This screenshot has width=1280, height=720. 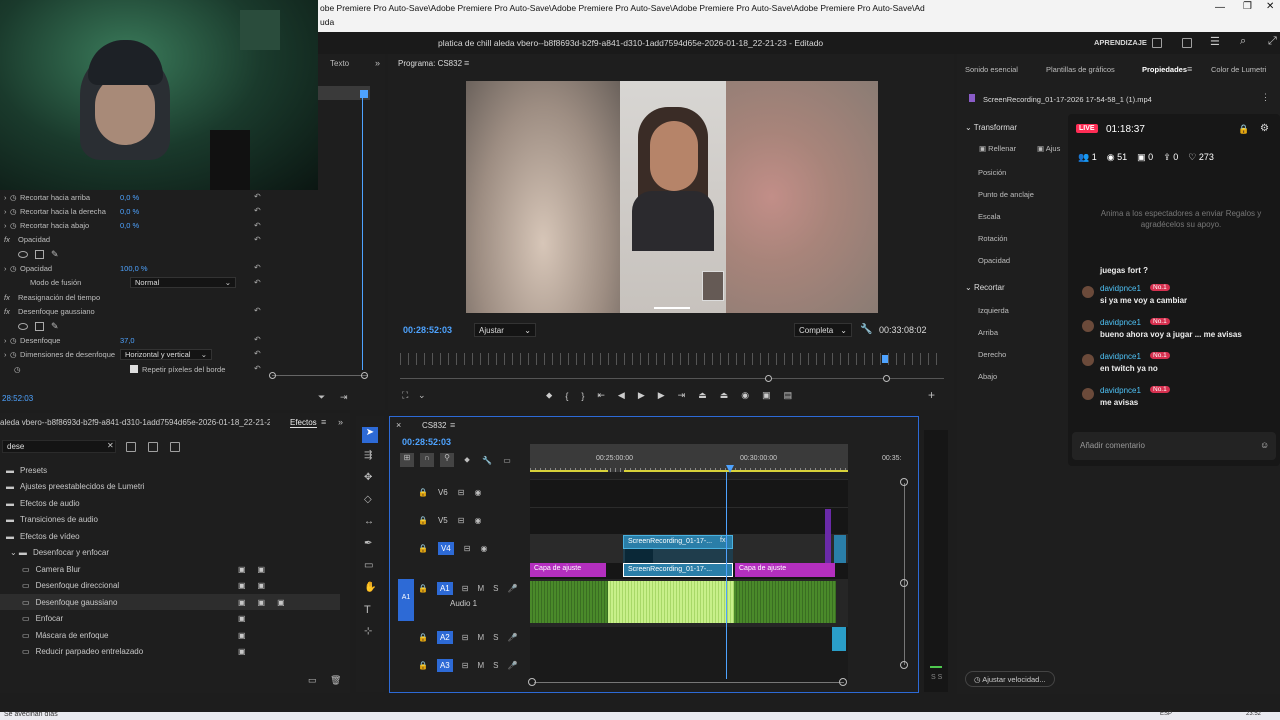 What do you see at coordinates (785, 570) in the screenshot?
I see `clip-adjustment-layer-2: Capa de ajuste` at bounding box center [785, 570].